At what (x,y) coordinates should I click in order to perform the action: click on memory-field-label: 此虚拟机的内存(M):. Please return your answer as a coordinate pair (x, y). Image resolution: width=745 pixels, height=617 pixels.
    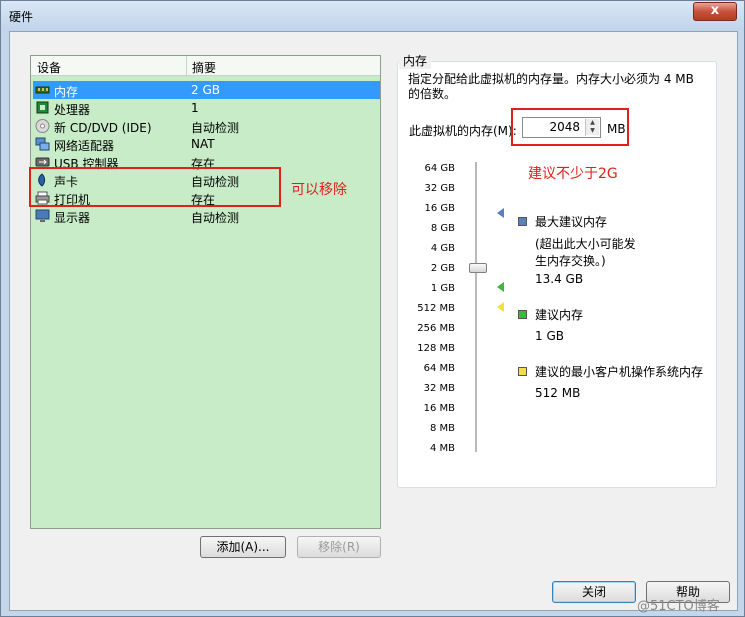
    Looking at the image, I should click on (463, 131).